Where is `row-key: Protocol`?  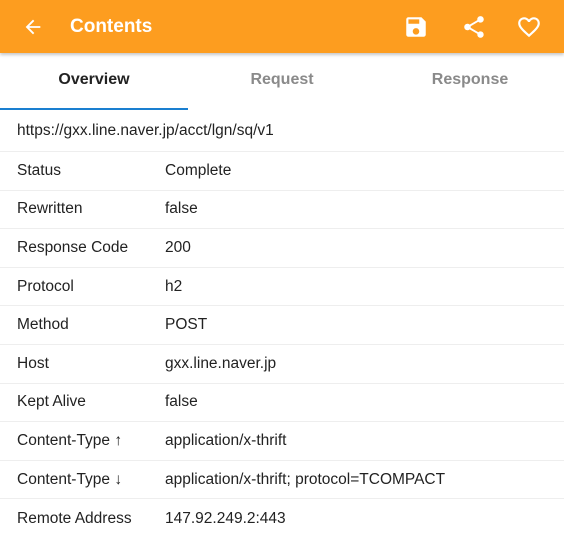
row-key: Protocol is located at coordinates (45, 286).